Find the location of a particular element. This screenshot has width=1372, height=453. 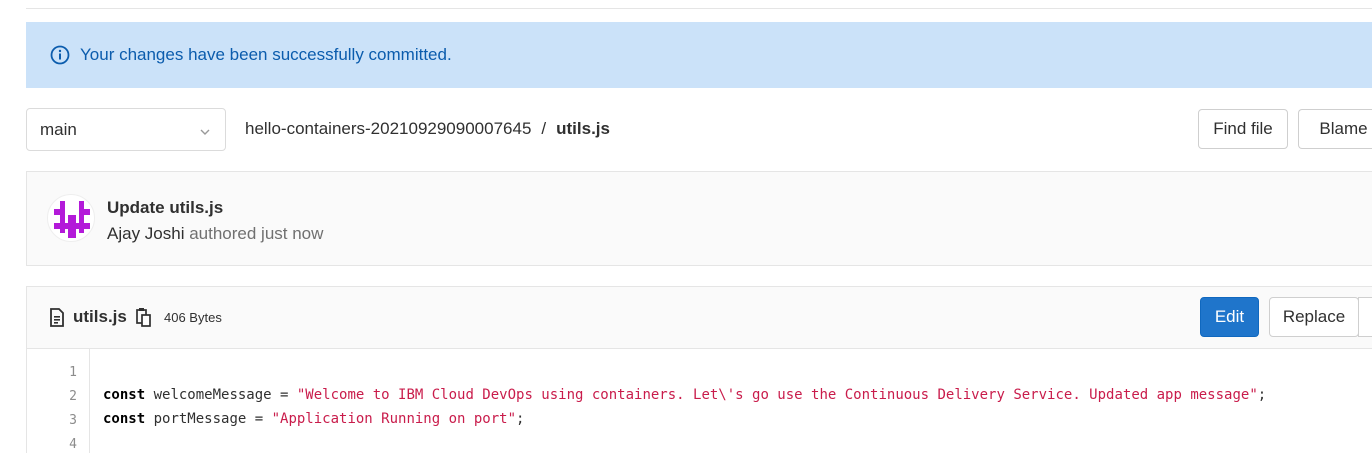

replace-button: Replace is located at coordinates (1314, 317).